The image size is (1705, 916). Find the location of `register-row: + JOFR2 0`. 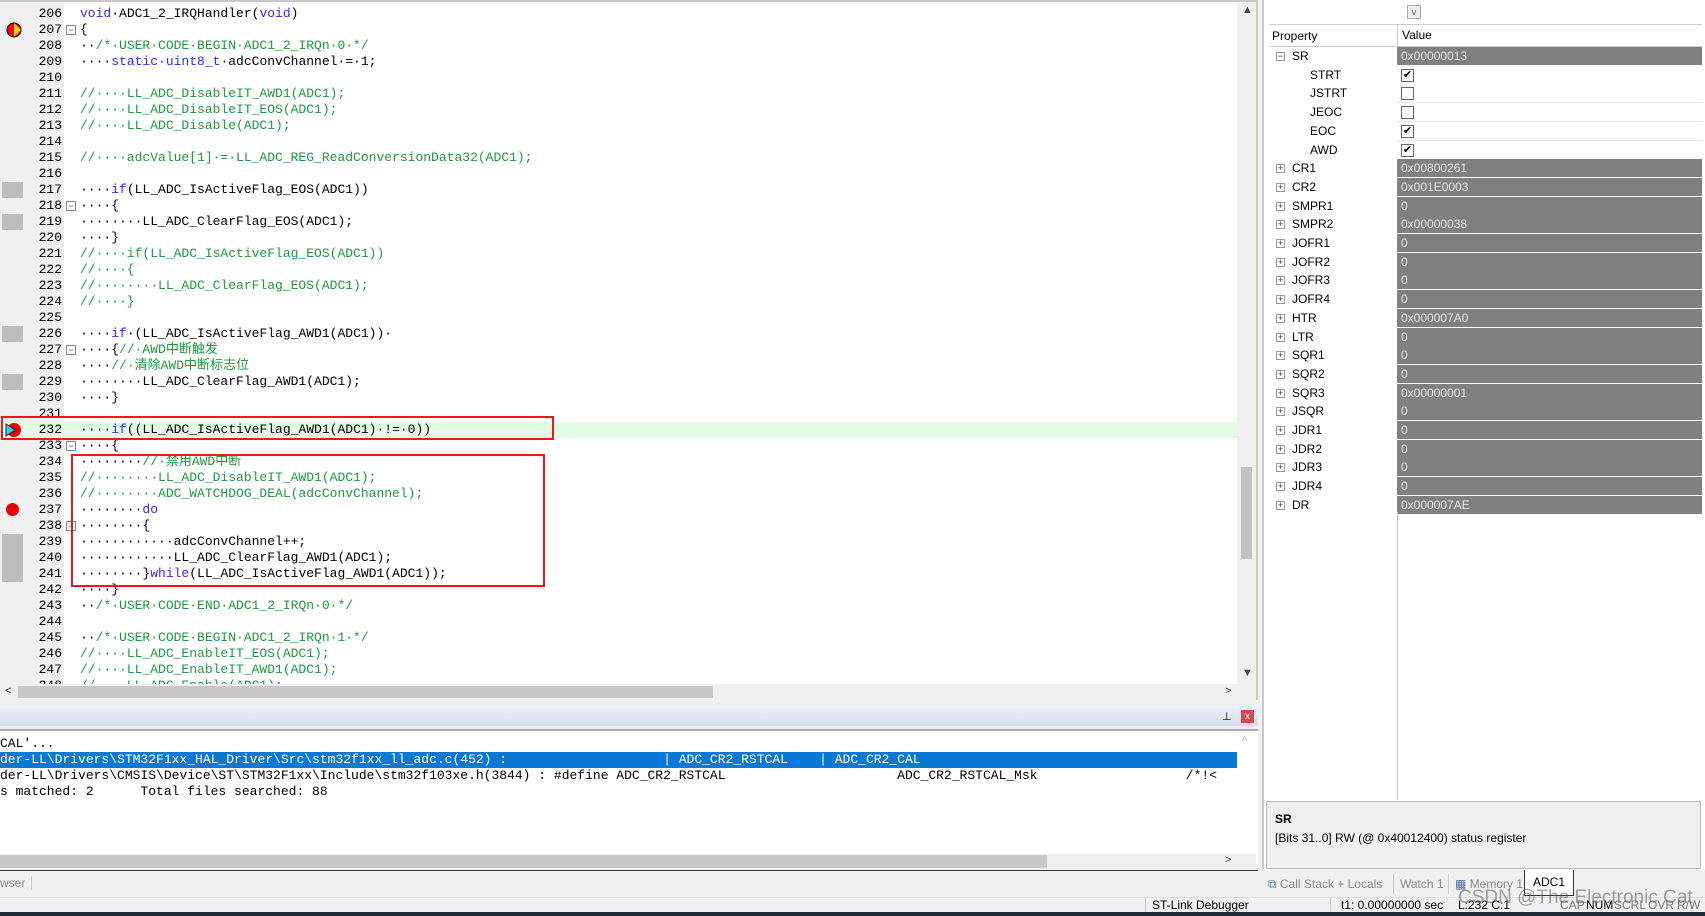

register-row: + JOFR2 0 is located at coordinates (1486, 262).